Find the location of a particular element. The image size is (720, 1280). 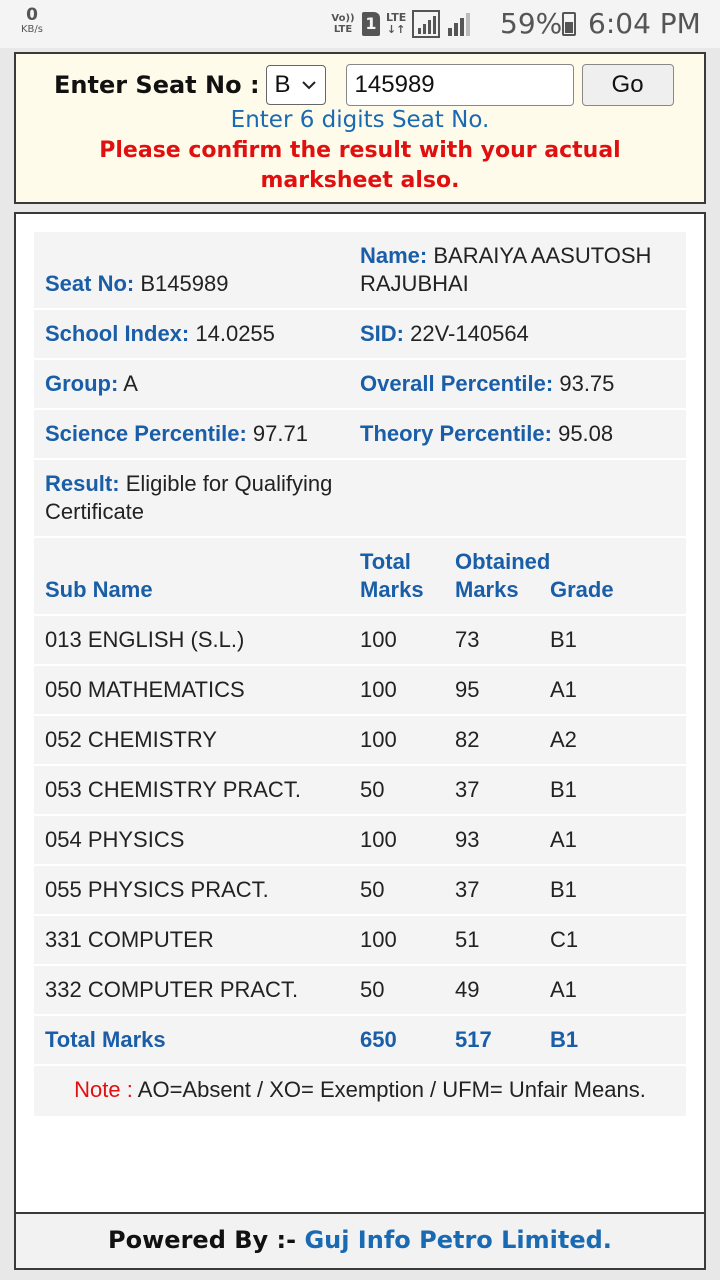

overall-percentile-info: Overall Percentile: 93.75 is located at coordinates (487, 384).